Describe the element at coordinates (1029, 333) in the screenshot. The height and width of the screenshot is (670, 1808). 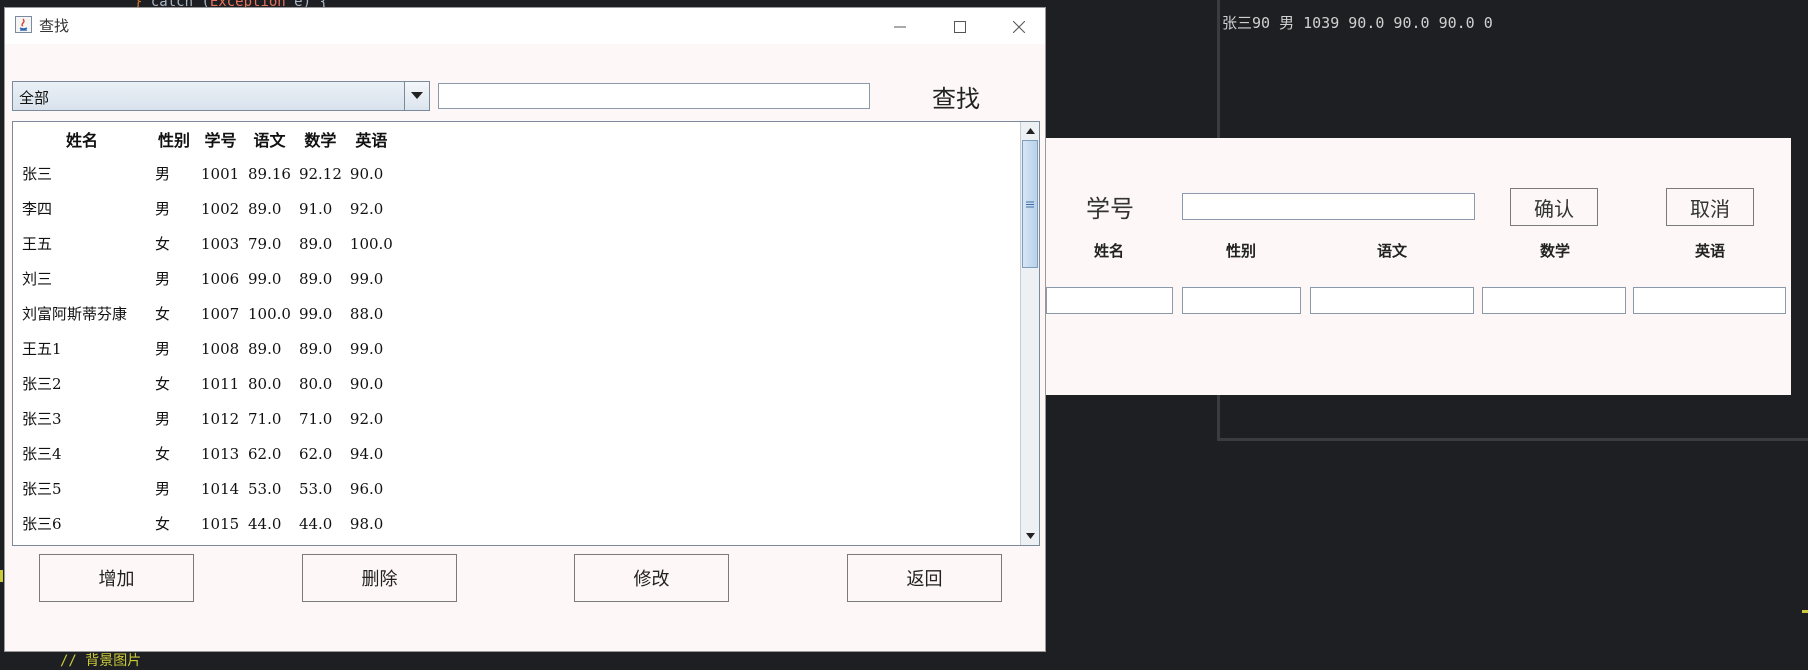
I see `vertical-scrollbar` at that location.